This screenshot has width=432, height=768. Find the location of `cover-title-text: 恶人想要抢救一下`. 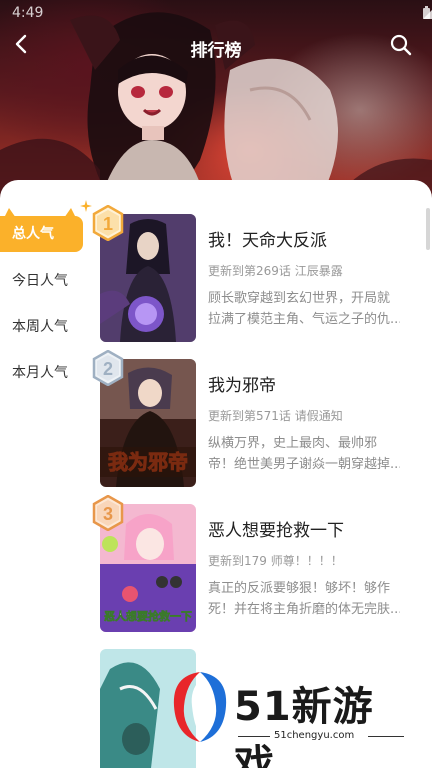

cover-title-text: 恶人想要抢救一下 is located at coordinates (148, 616).